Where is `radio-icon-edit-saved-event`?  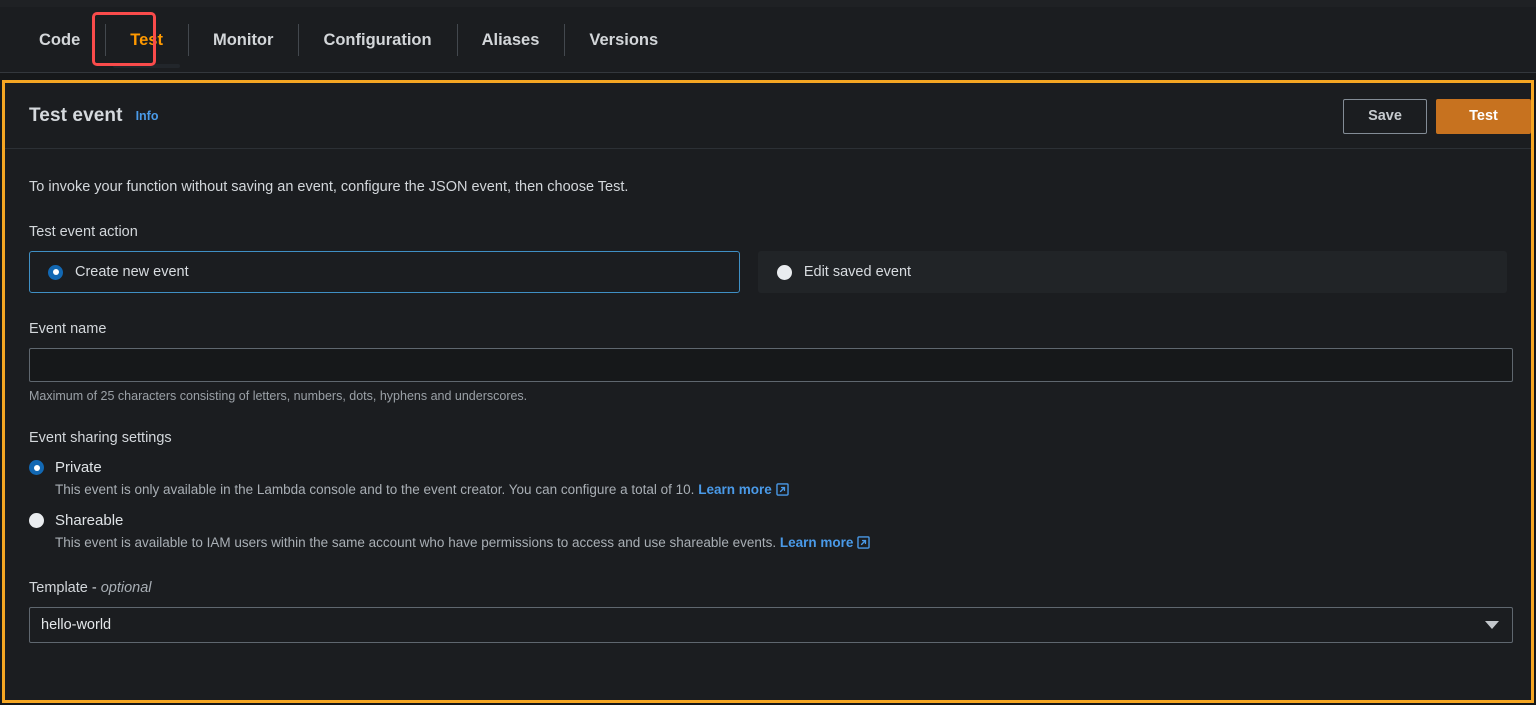 radio-icon-edit-saved-event is located at coordinates (784, 272).